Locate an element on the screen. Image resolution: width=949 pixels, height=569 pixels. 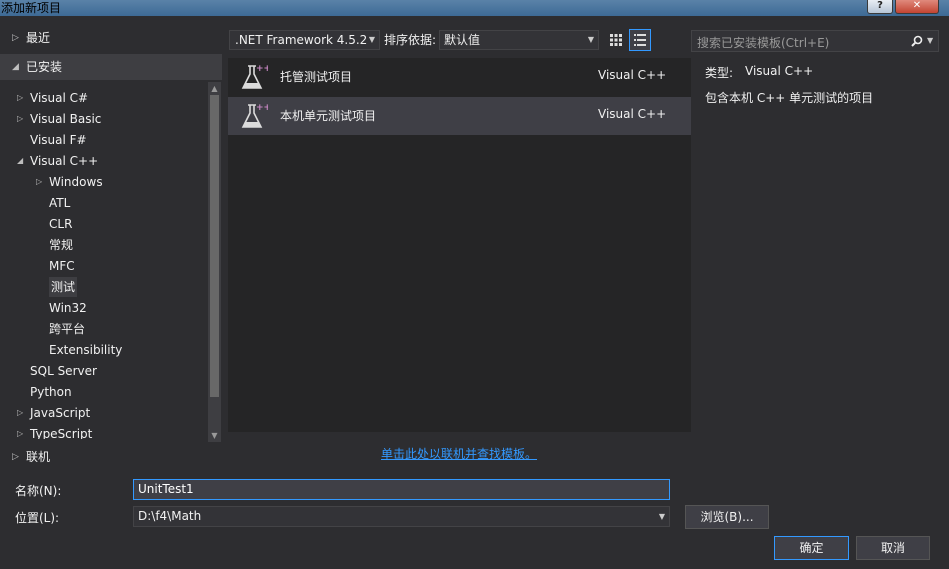
help-button: ? is located at coordinates (880, 7).